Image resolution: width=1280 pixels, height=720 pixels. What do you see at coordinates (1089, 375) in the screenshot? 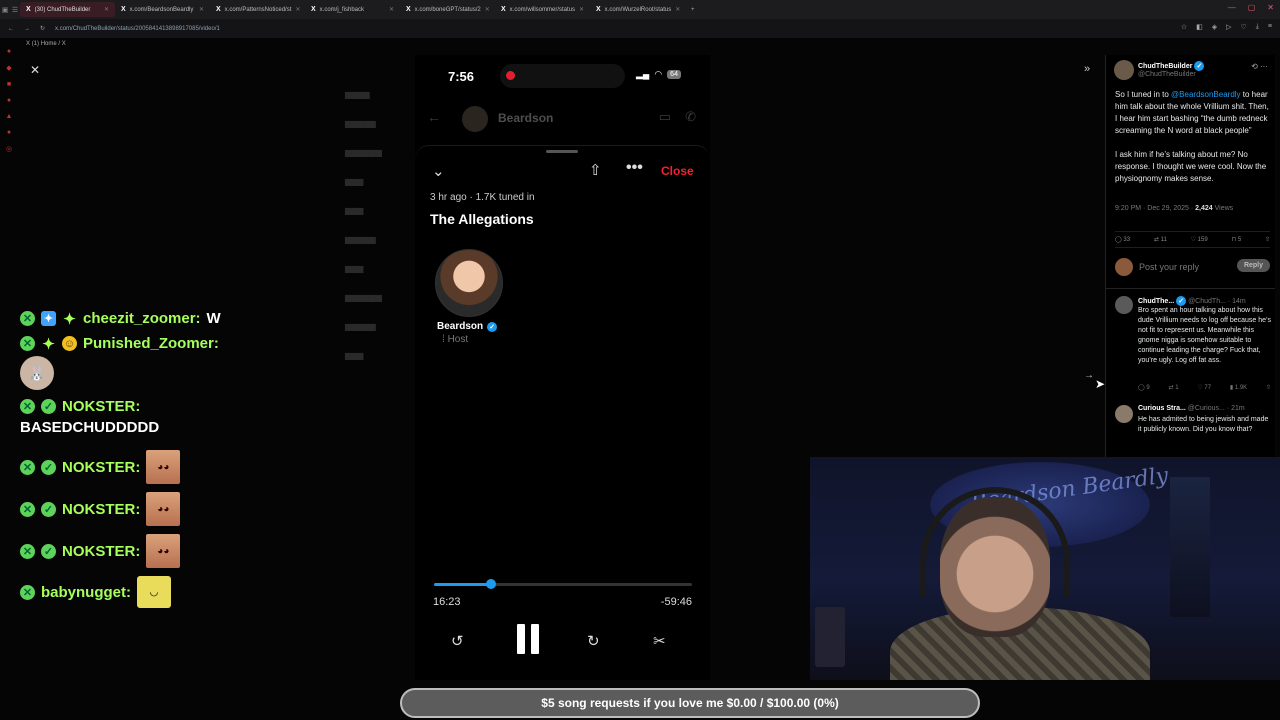
I see `next-media-icon: →` at bounding box center [1089, 375].